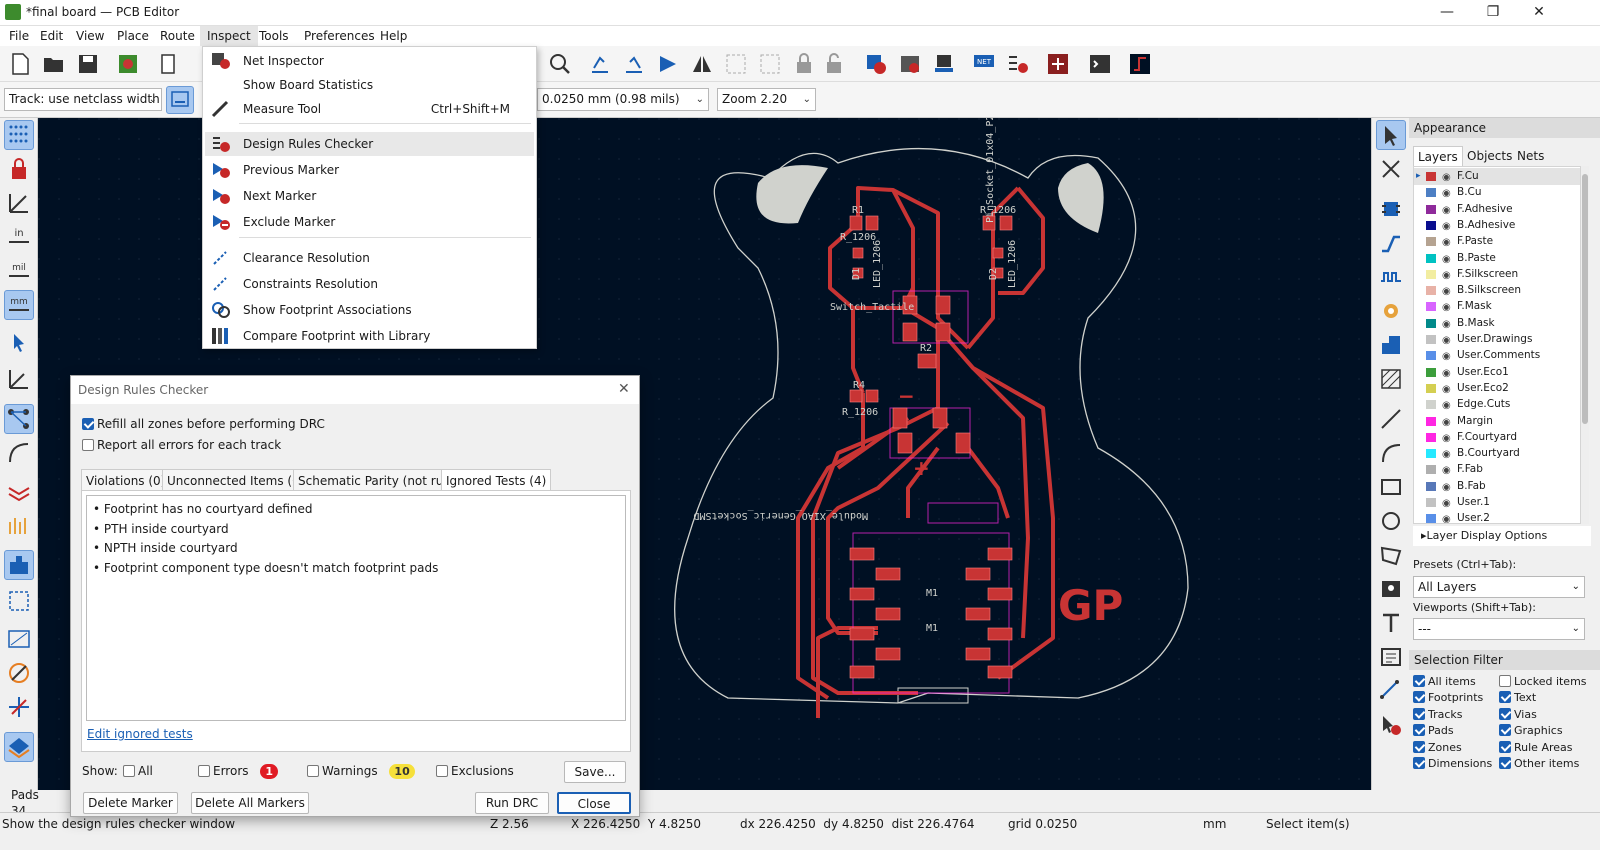 This screenshot has width=1600, height=850. What do you see at coordinates (133, 36) in the screenshot?
I see `menu-place: Place` at bounding box center [133, 36].